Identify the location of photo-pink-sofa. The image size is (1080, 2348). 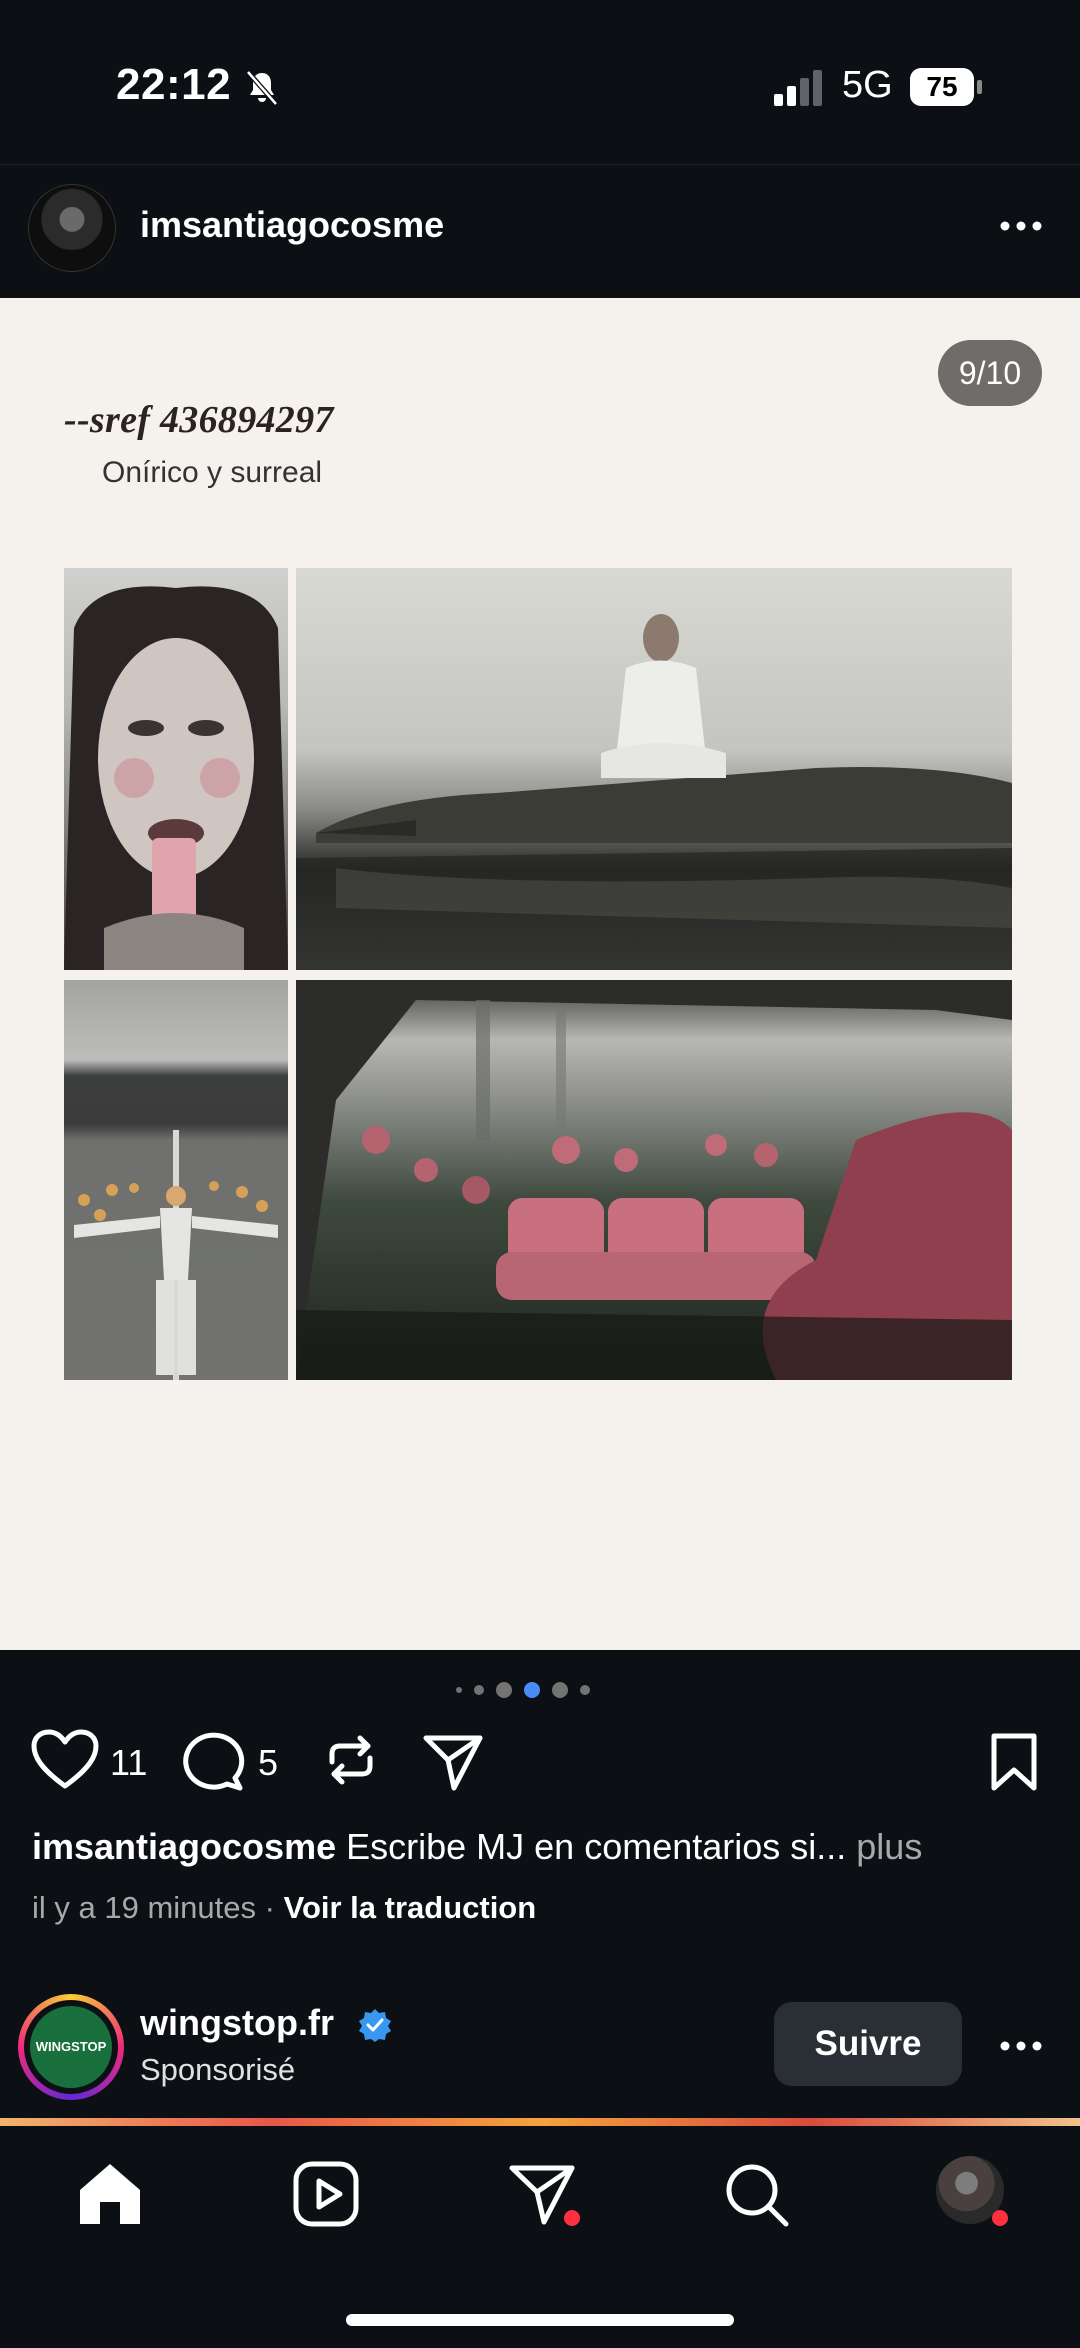
(654, 1180).